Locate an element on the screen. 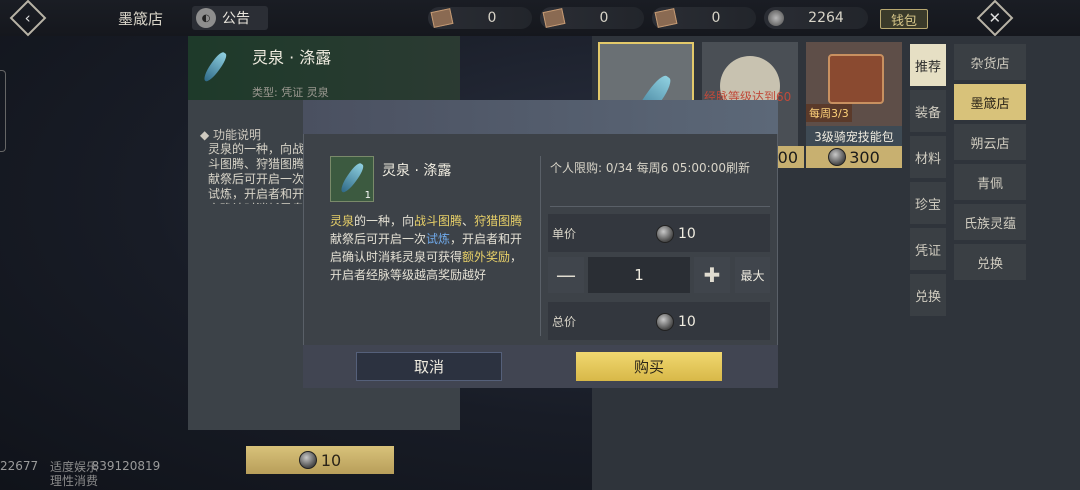  desc-highlight: 战斗图腾 is located at coordinates (438, 221).